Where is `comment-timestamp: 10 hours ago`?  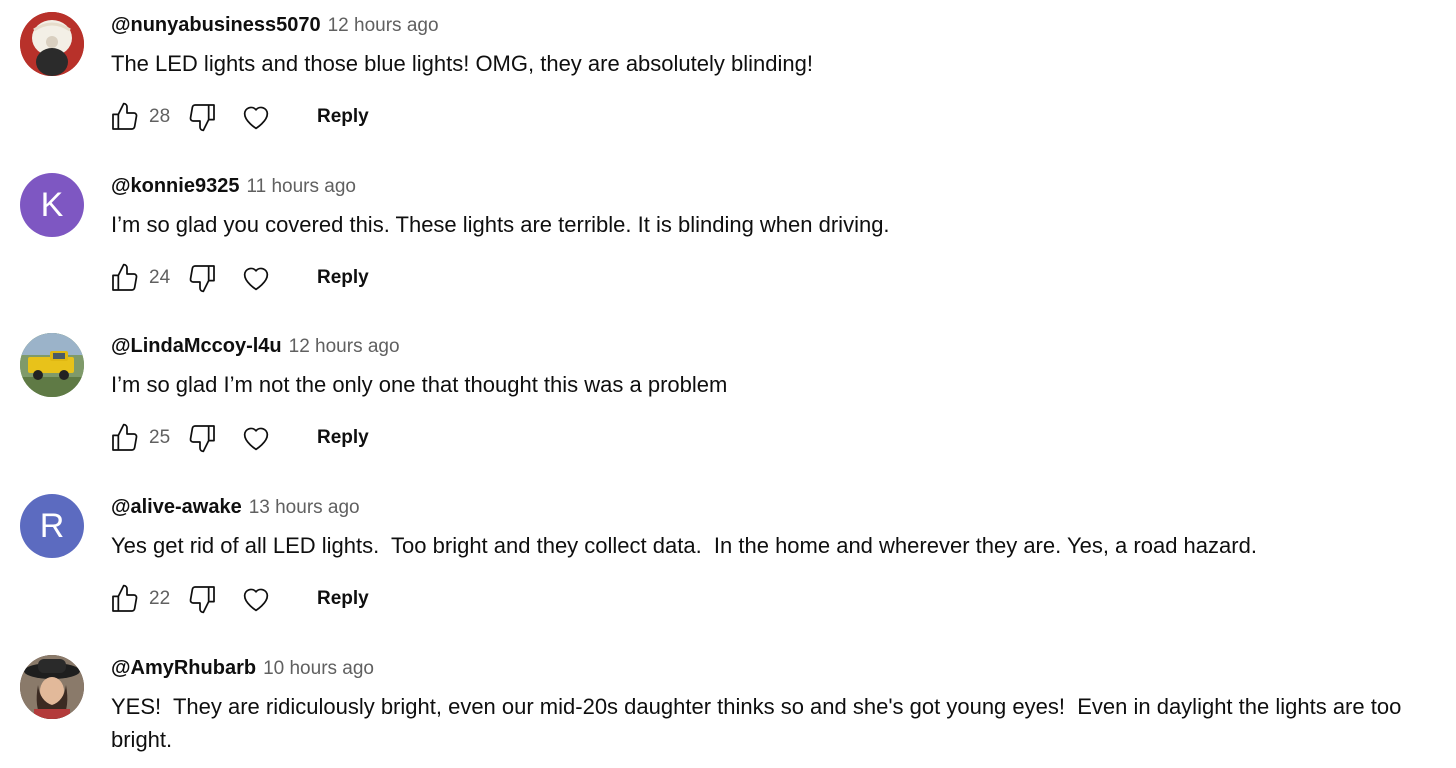
comment-timestamp: 10 hours ago is located at coordinates (318, 669).